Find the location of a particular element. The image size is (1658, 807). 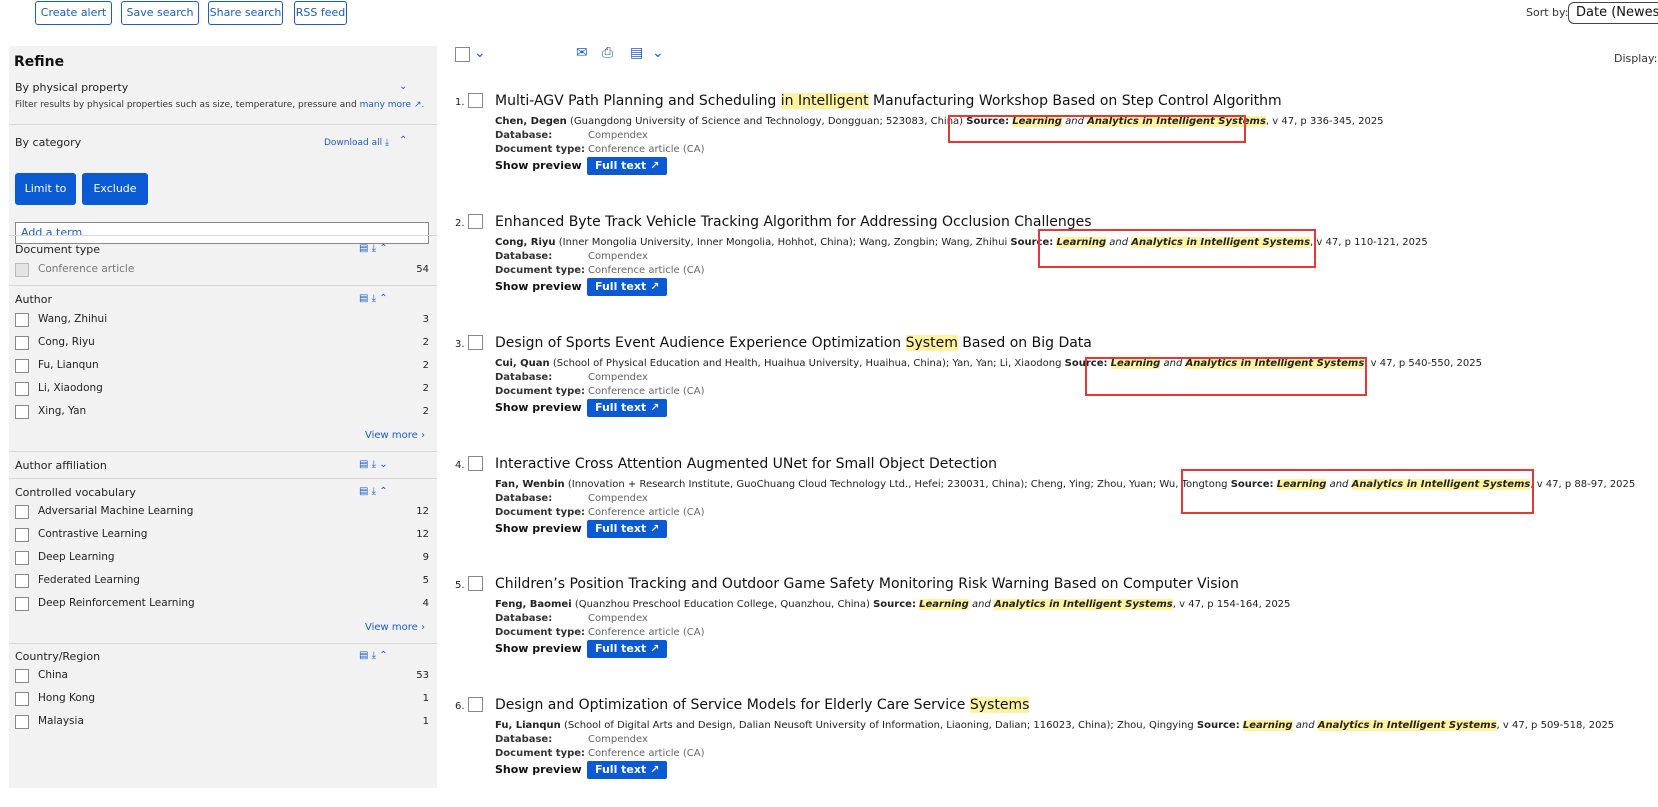

export-icon: ▤ is located at coordinates (636, 53).